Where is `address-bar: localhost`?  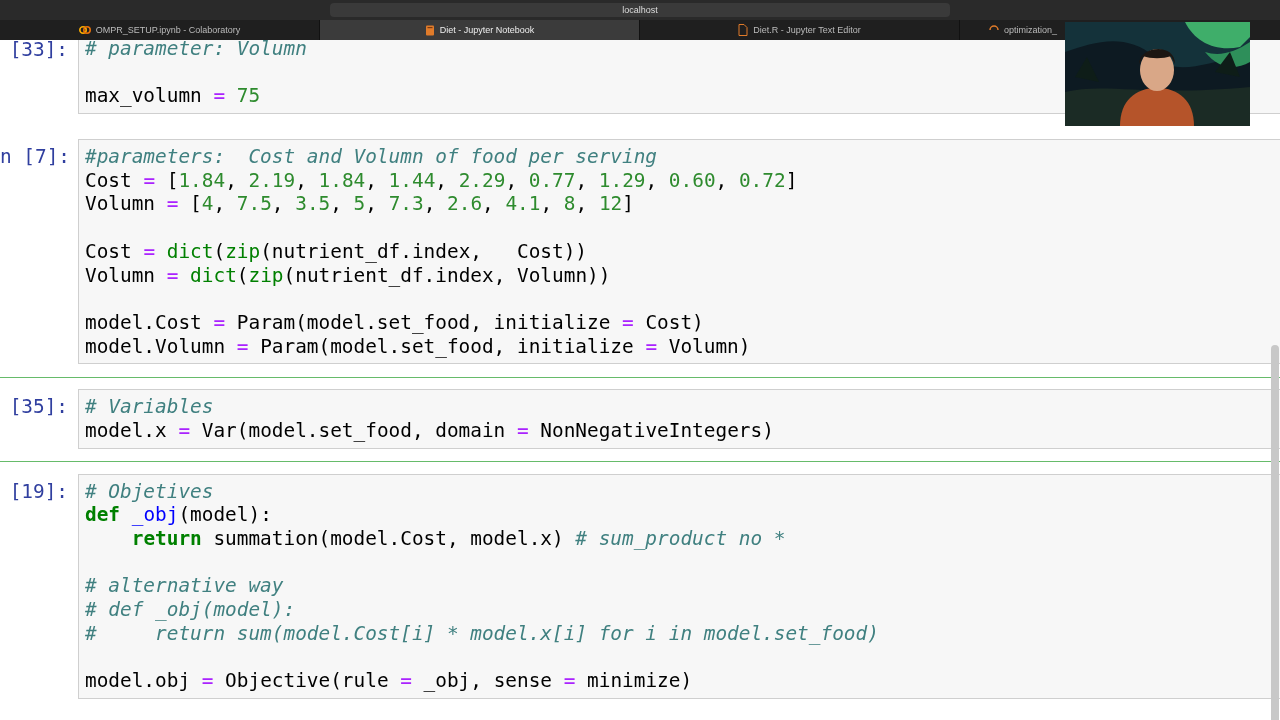 address-bar: localhost is located at coordinates (640, 10).